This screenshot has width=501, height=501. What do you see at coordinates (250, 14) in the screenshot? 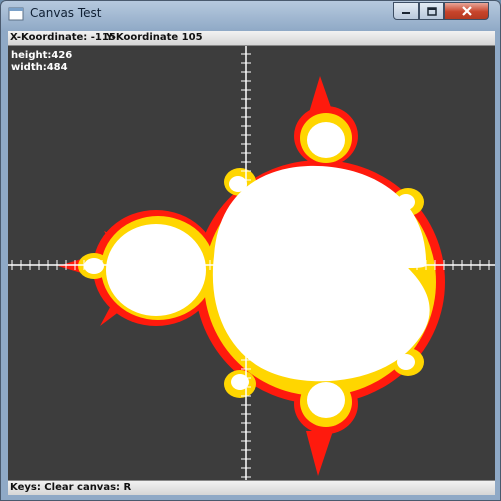
I see `title-bar: Canvas Test` at bounding box center [250, 14].